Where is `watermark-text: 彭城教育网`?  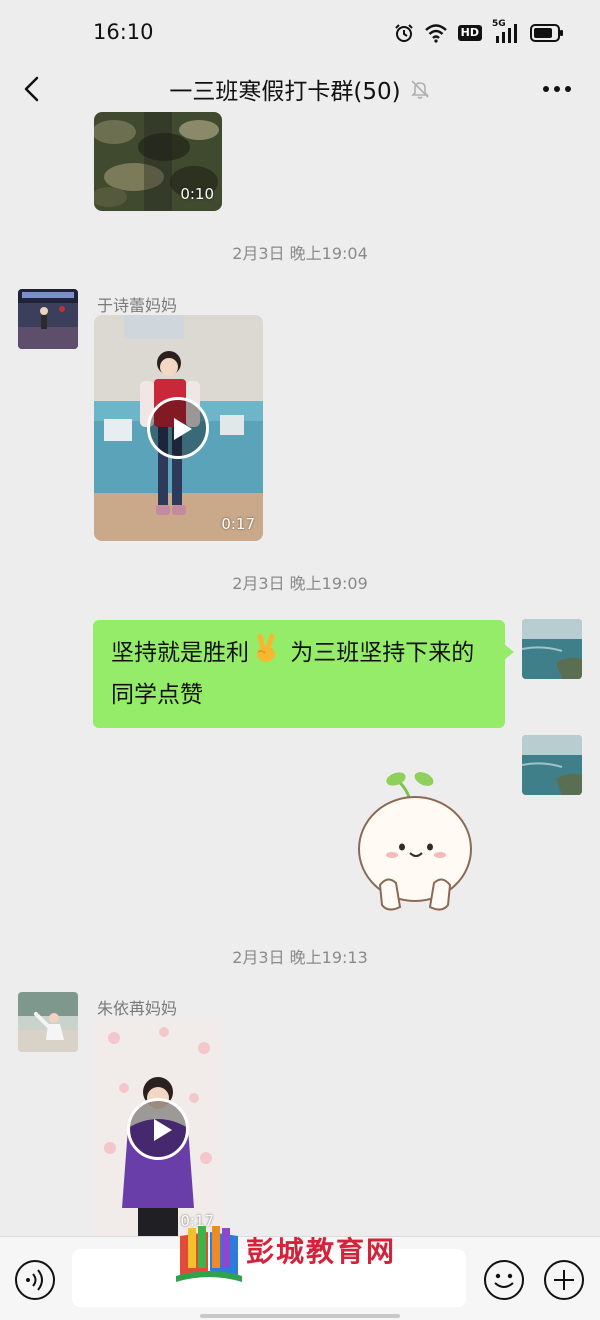 watermark-text: 彭城教育网 is located at coordinates (321, 1251).